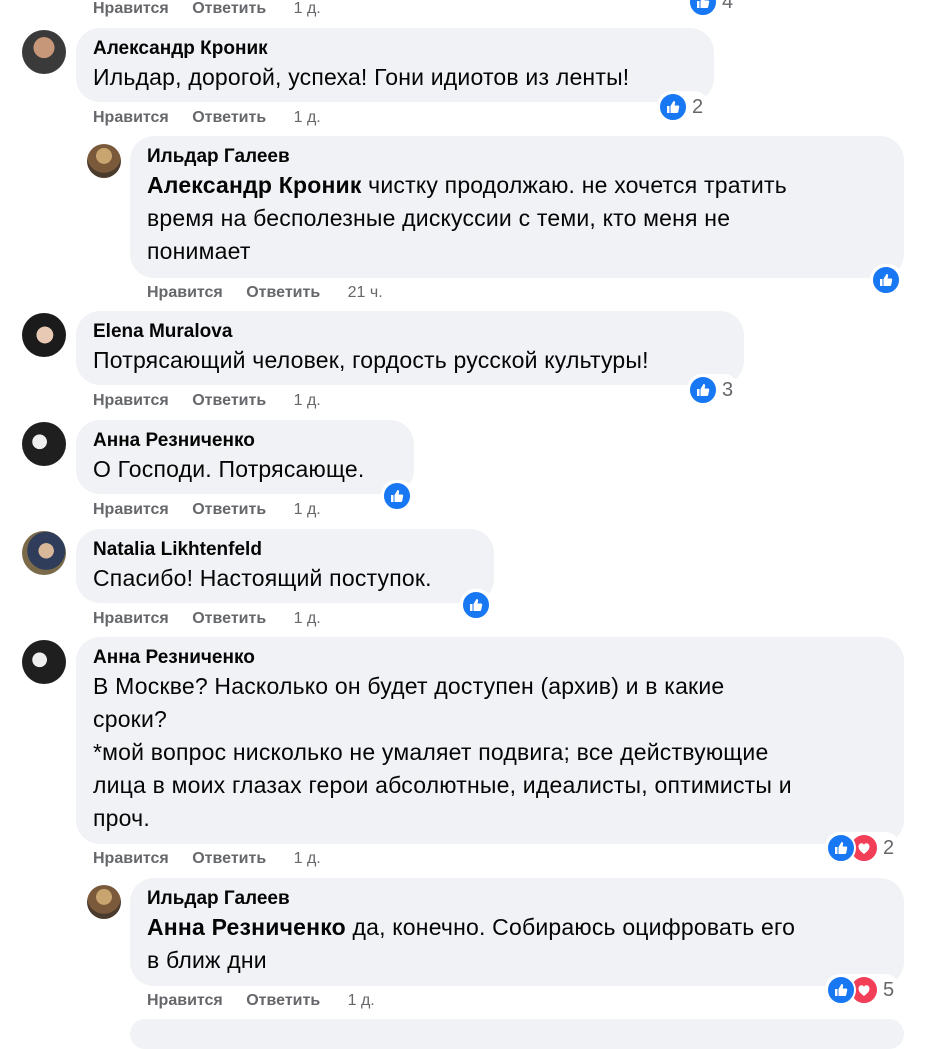 This screenshot has width=942, height=1049. Describe the element at coordinates (262, 578) in the screenshot. I see `comment-text: Спасибо! Настоящий поступок.` at that location.